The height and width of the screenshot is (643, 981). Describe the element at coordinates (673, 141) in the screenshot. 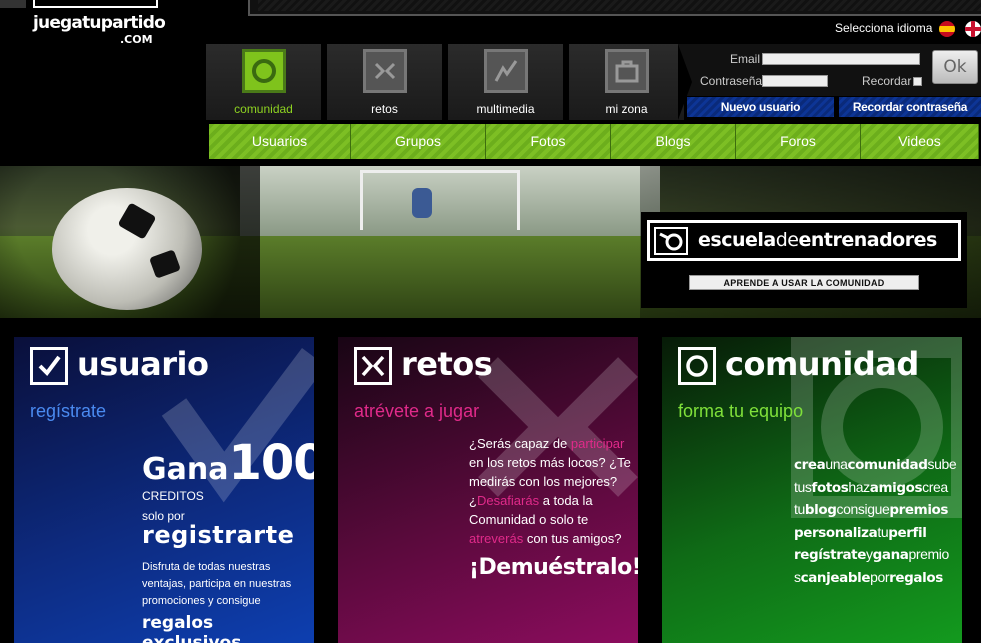

I see `subnav-blogs: Blogs` at that location.